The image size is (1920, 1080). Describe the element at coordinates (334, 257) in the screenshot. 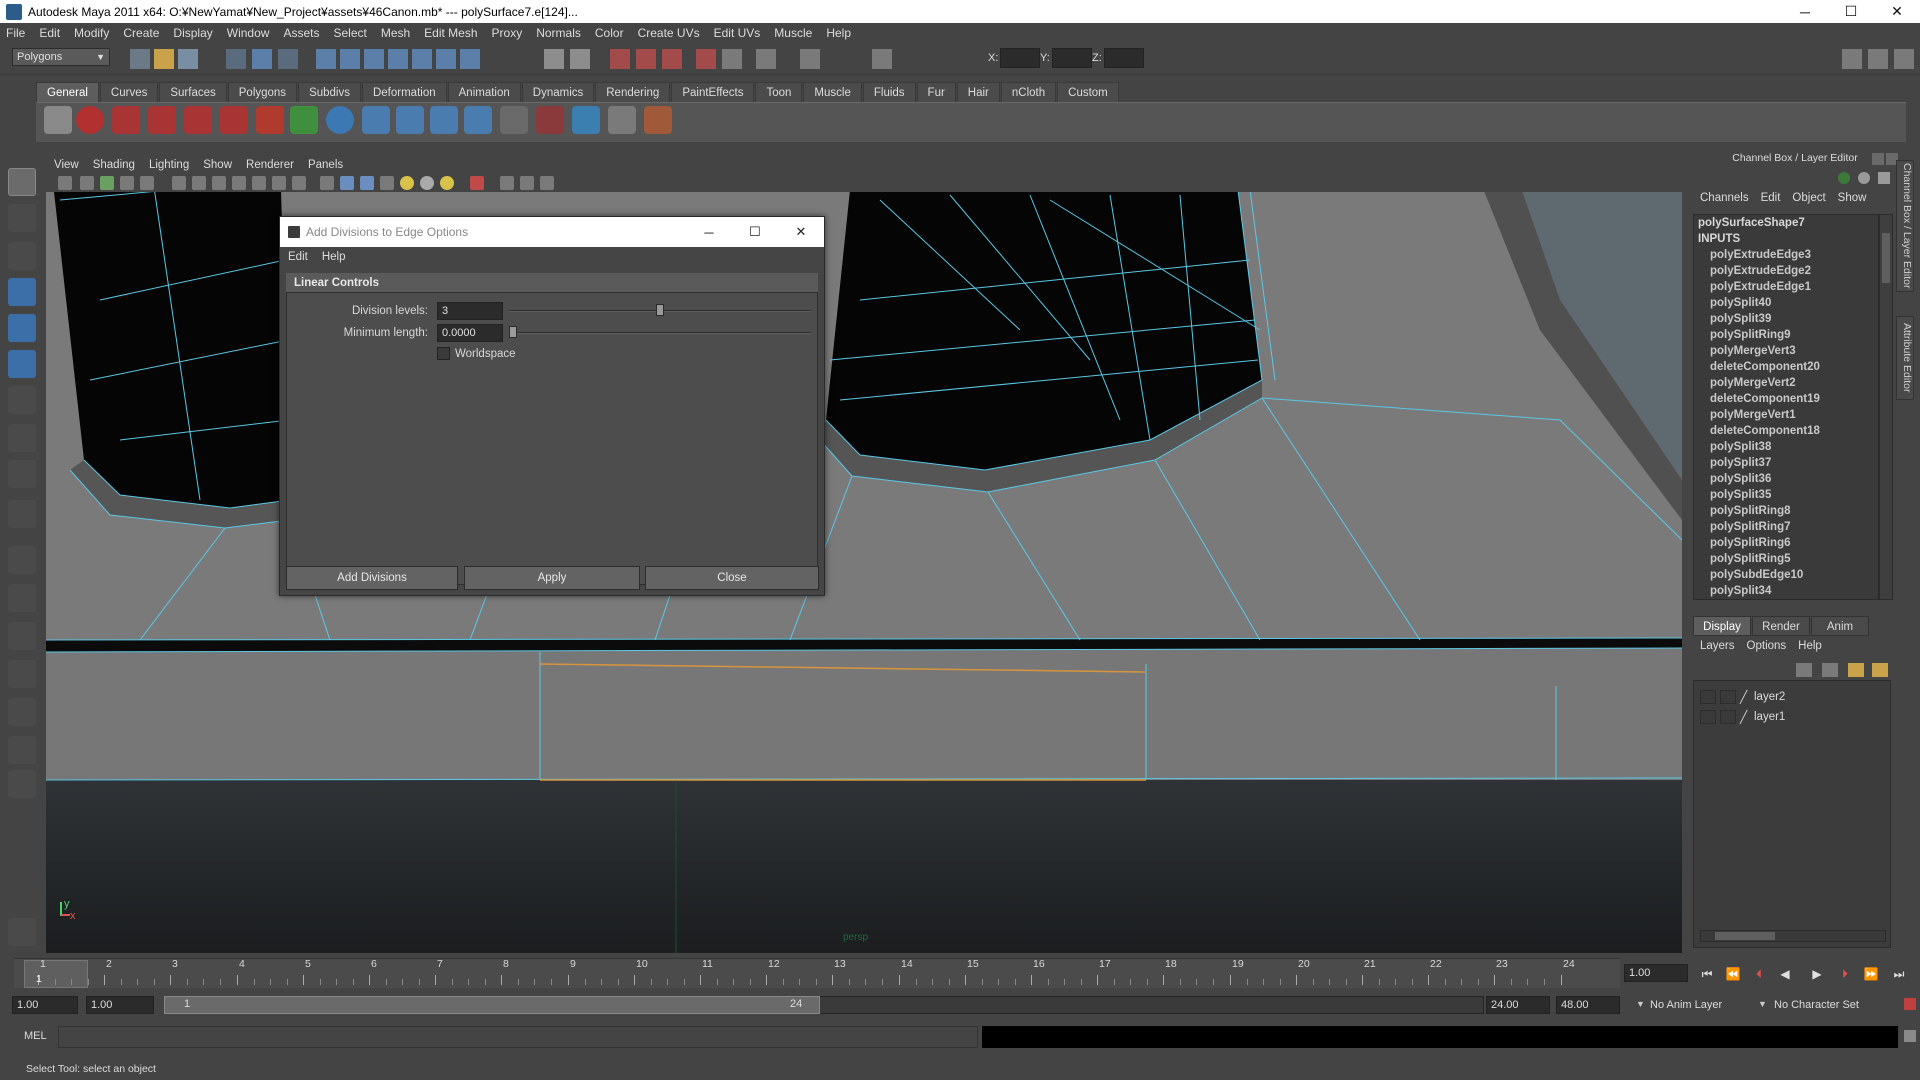

I see `dialog-menu-help: Help` at that location.